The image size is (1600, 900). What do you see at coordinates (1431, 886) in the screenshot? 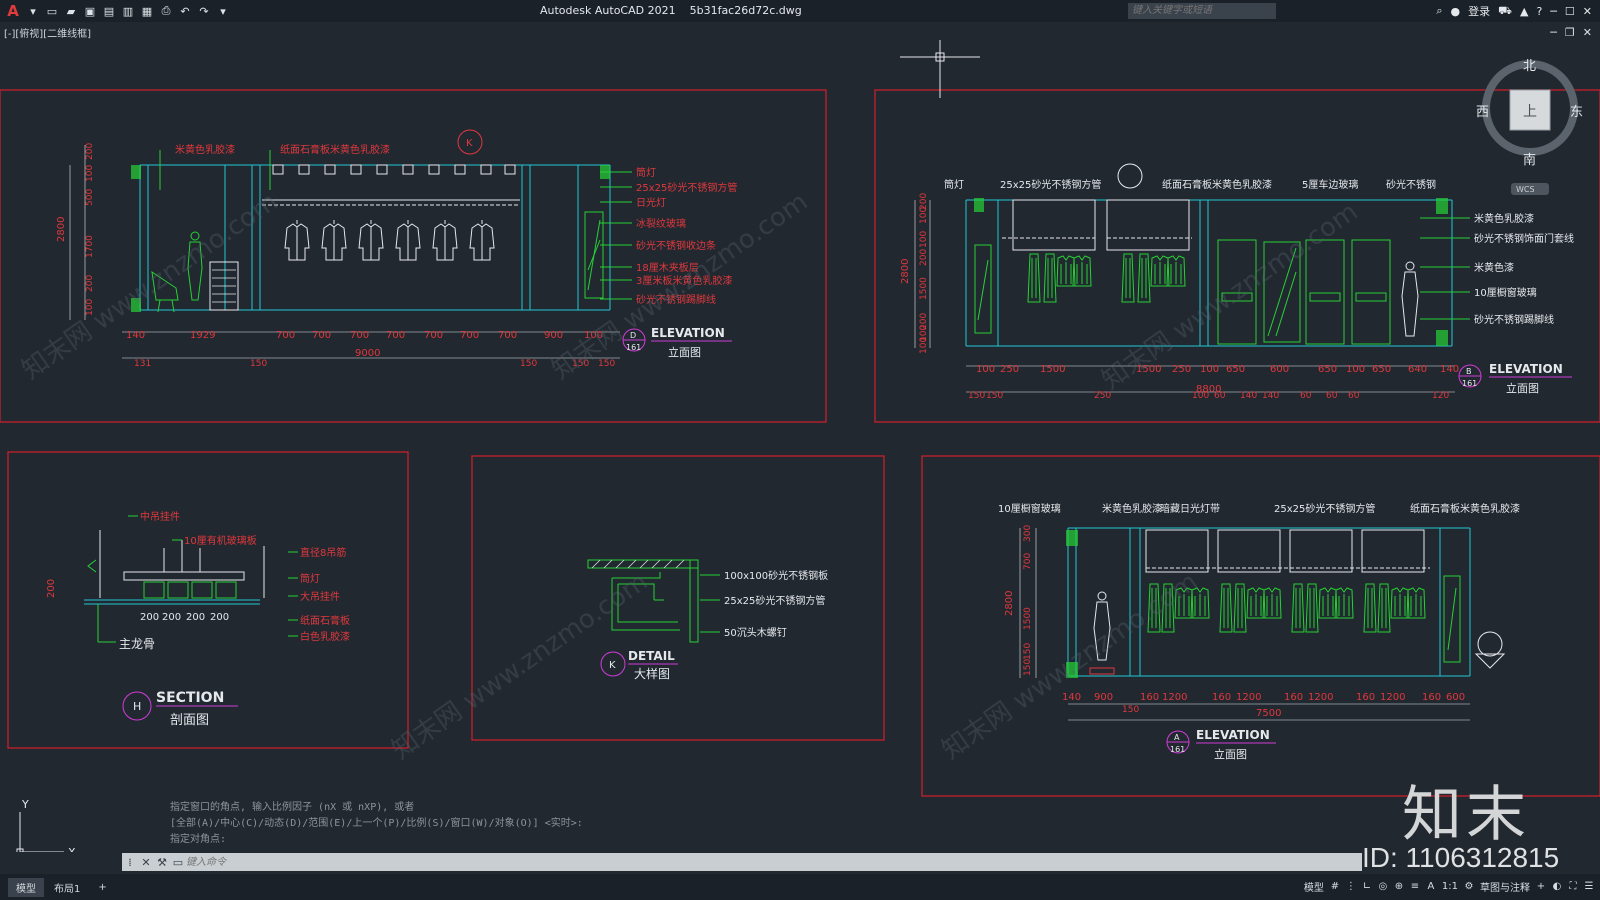
I see `annotation-visibility-icon: A` at bounding box center [1431, 886].